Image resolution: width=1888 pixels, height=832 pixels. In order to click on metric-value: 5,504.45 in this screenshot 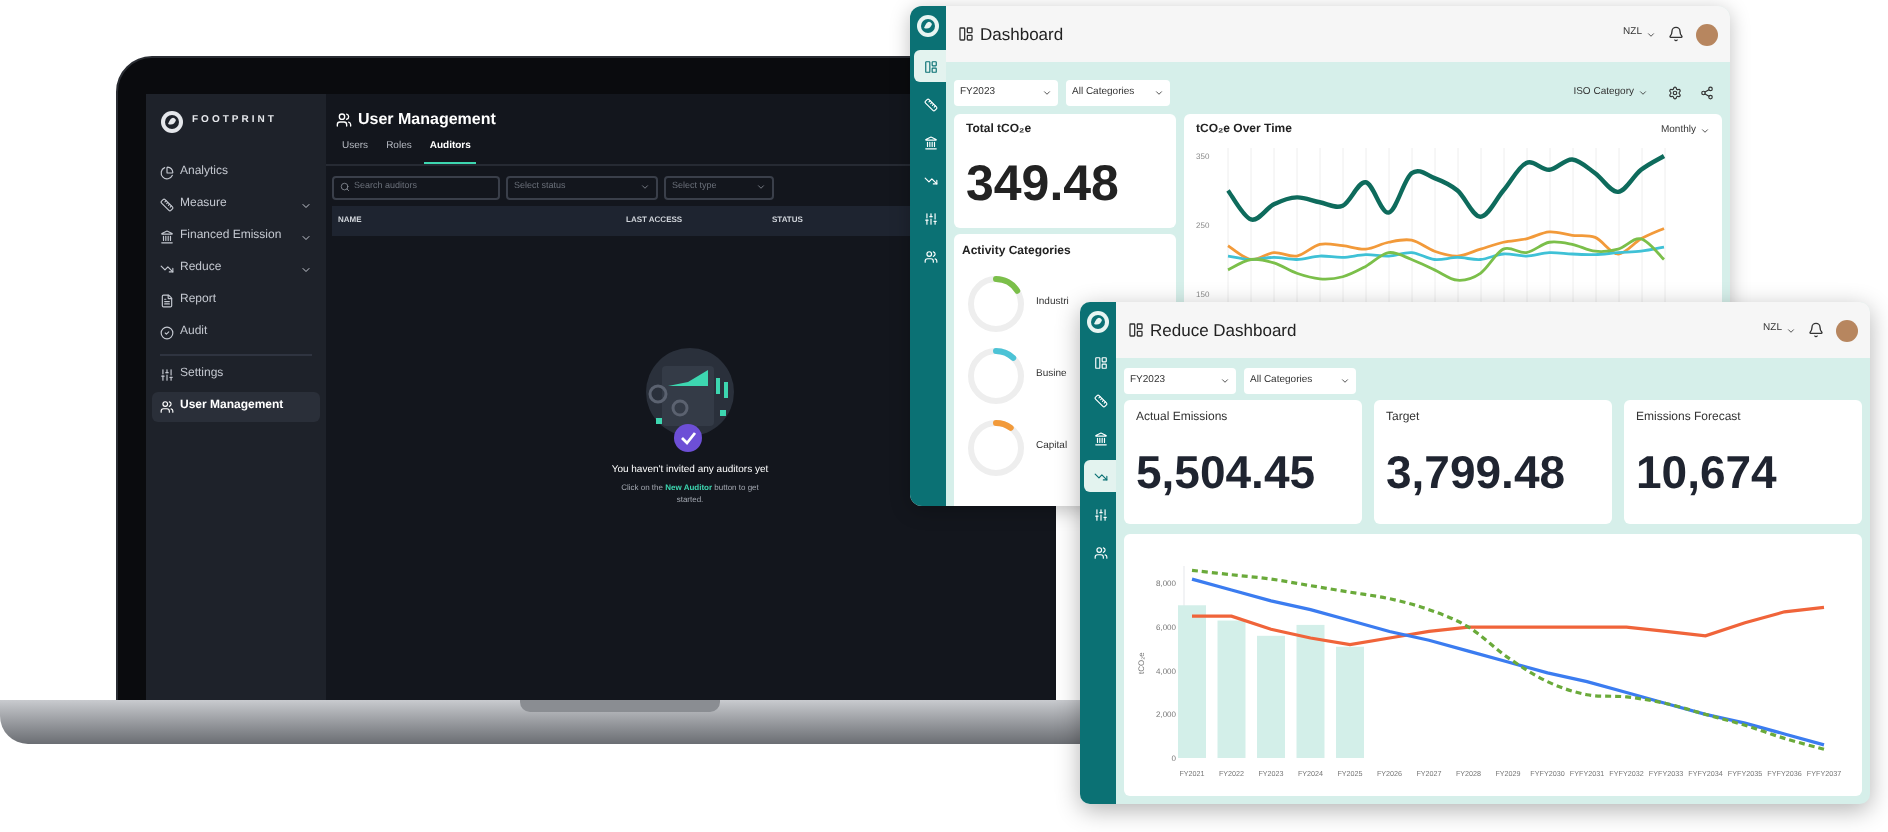, I will do `click(1227, 473)`.